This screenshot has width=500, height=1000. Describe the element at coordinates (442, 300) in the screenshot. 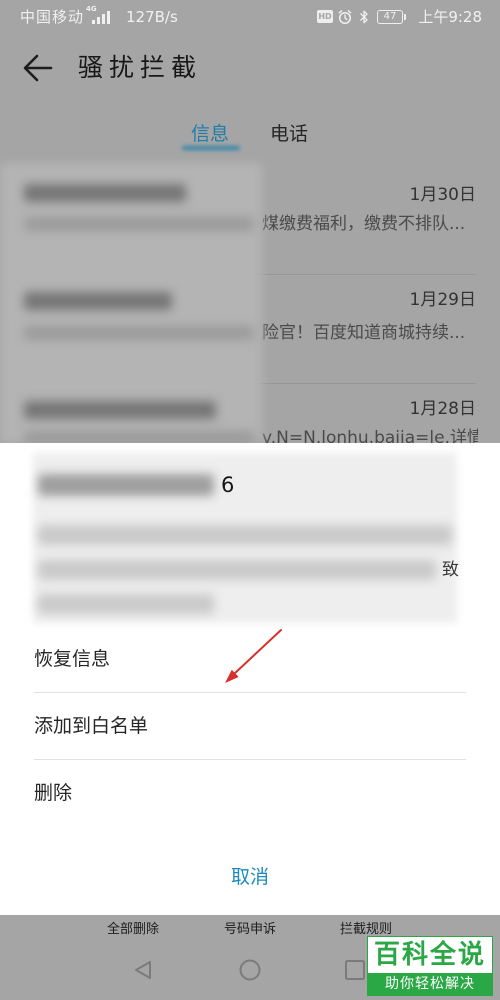

I see `message-date: 1月29日` at that location.